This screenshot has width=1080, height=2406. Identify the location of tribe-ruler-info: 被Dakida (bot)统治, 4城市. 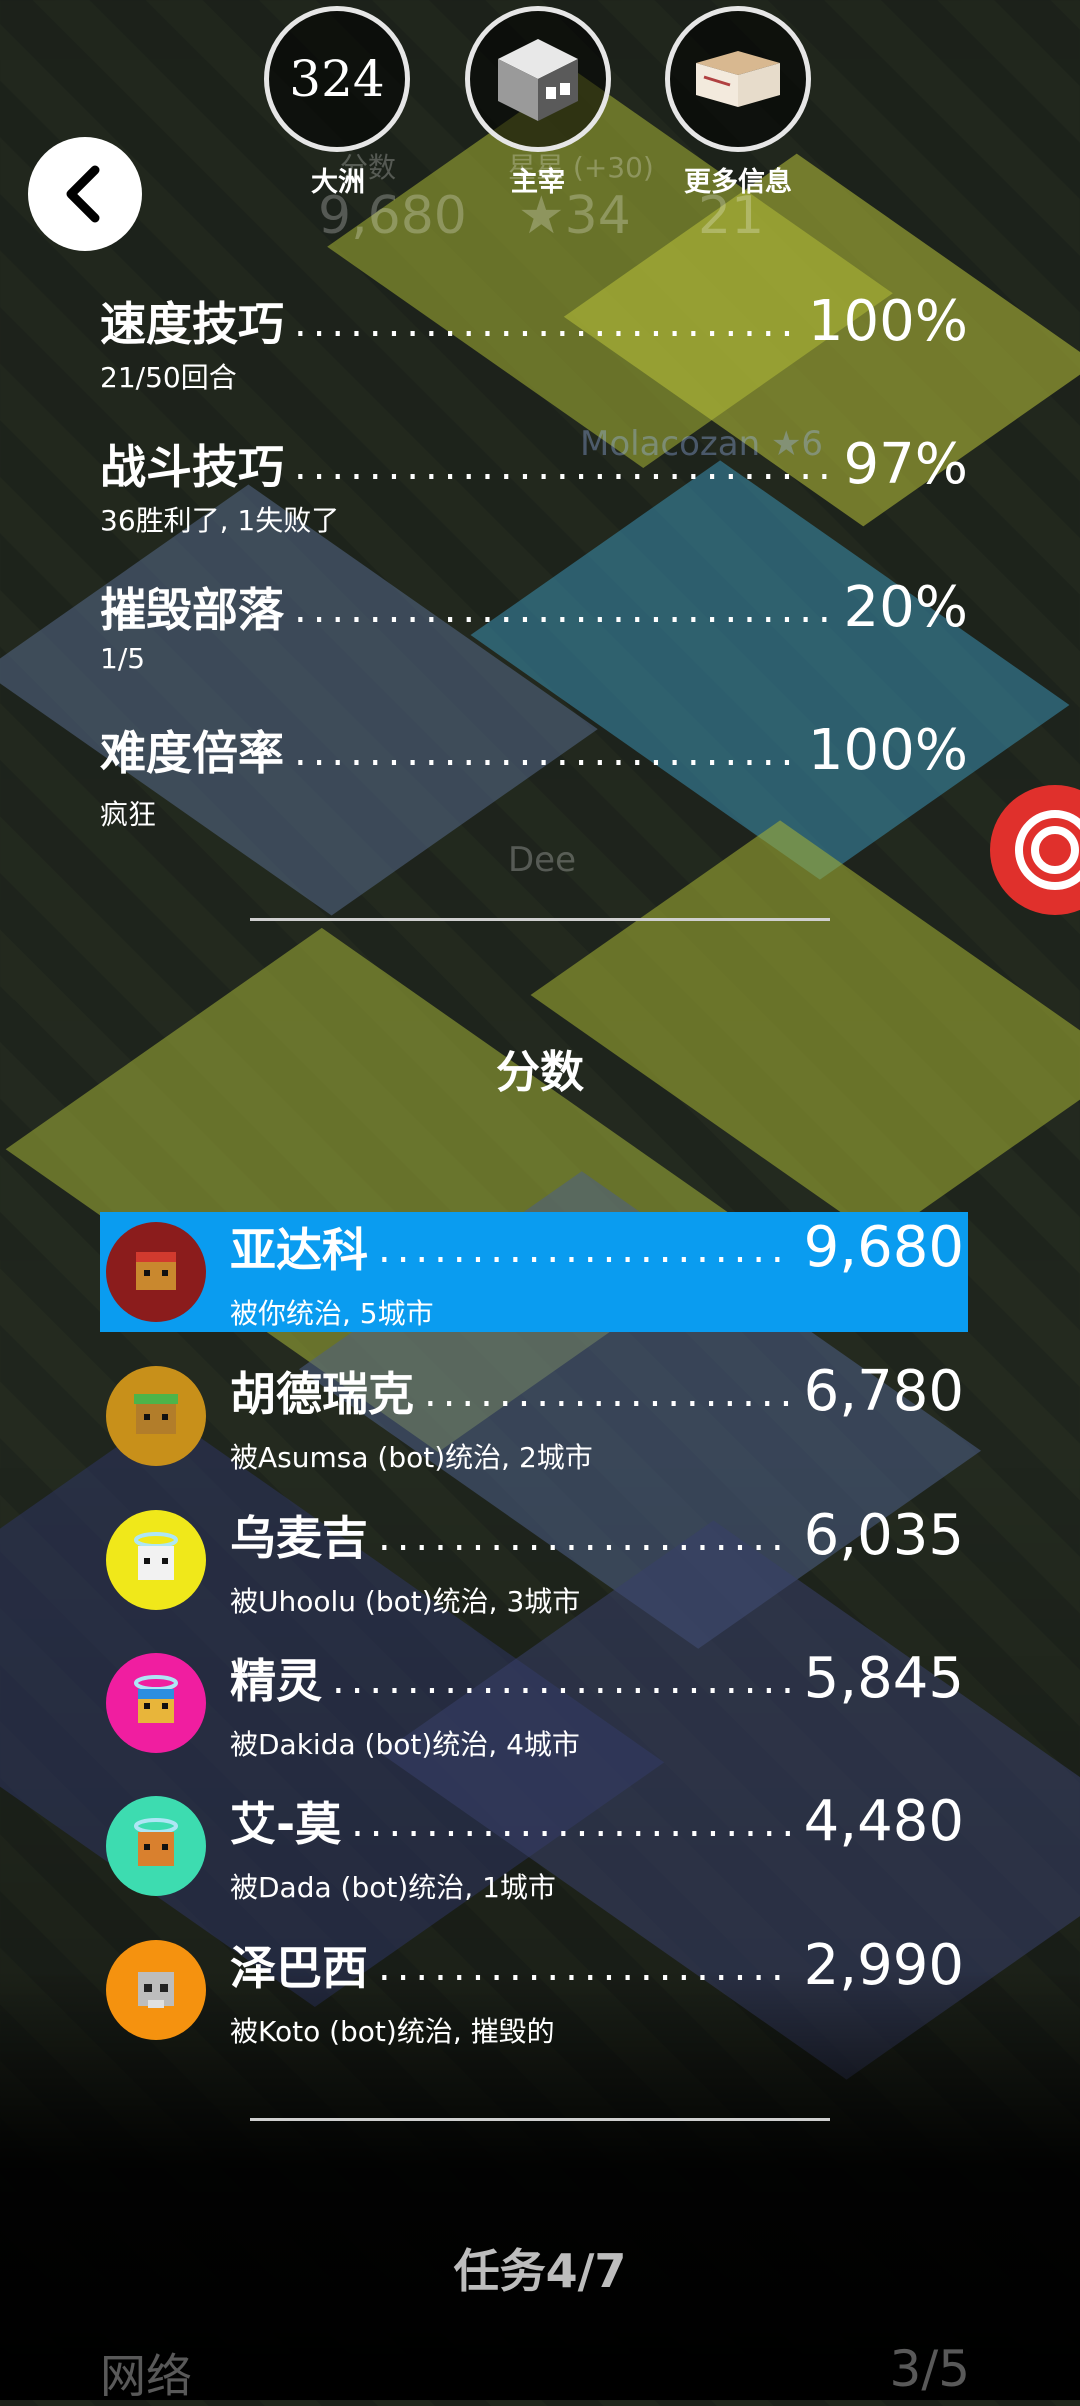
(405, 1744).